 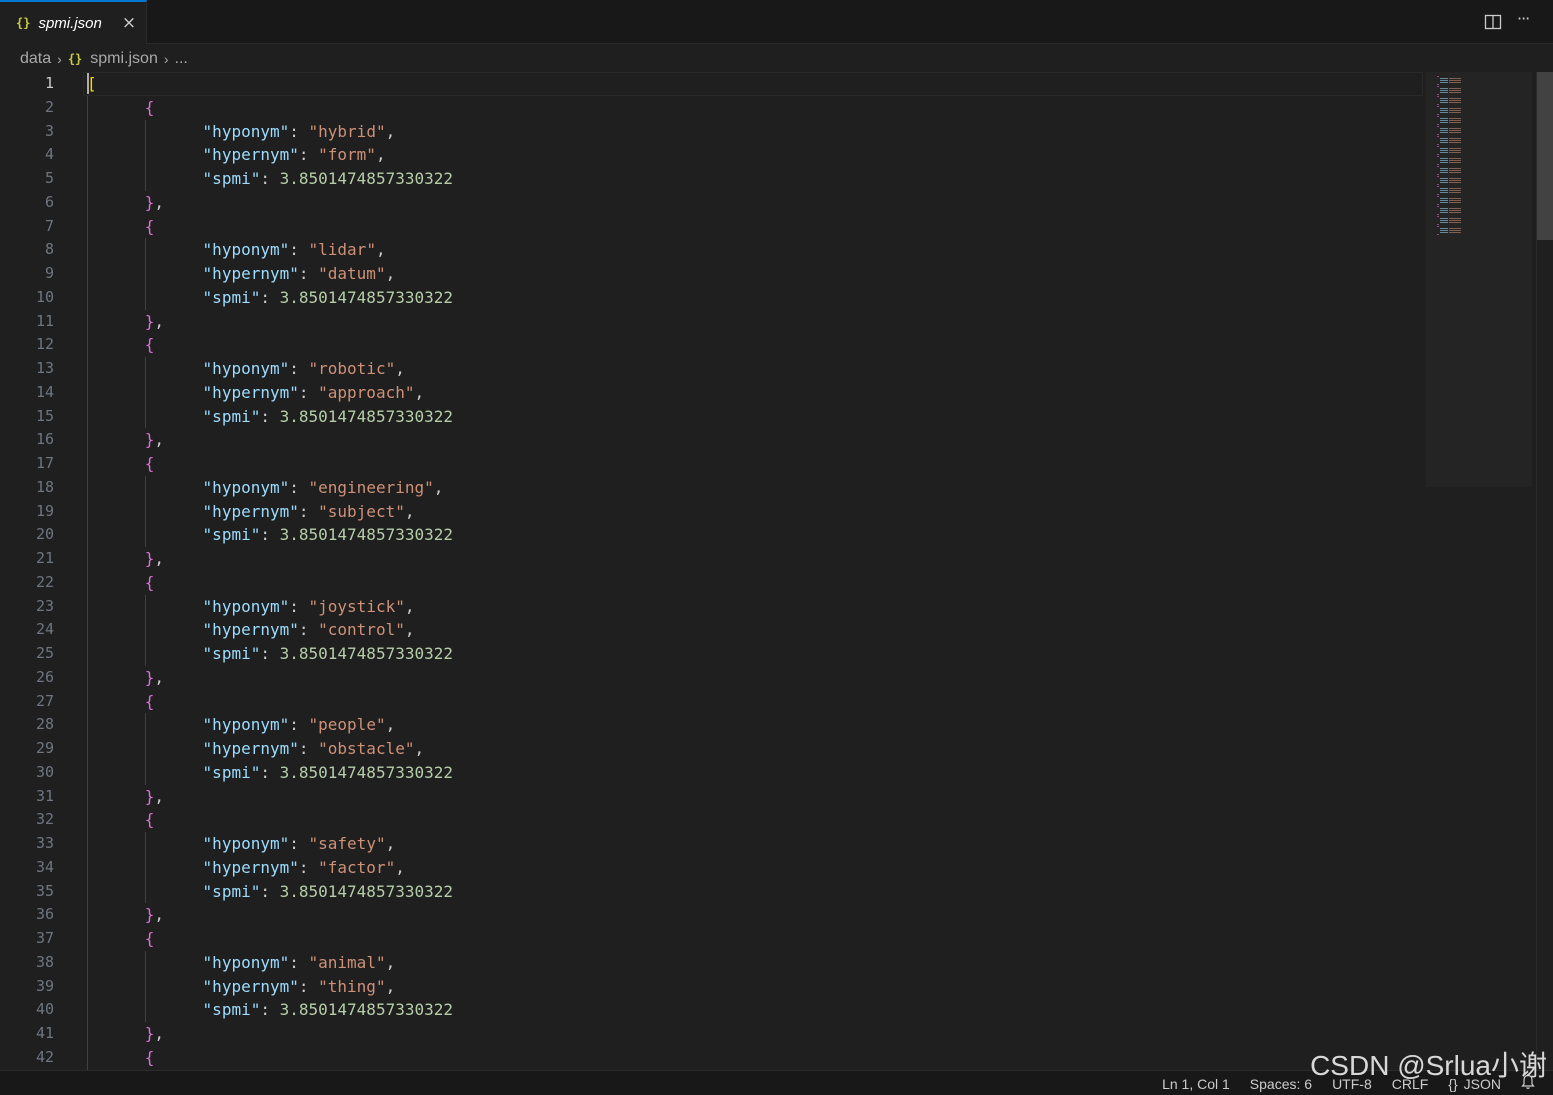 I want to click on json-string: "form", so click(x=347, y=155).